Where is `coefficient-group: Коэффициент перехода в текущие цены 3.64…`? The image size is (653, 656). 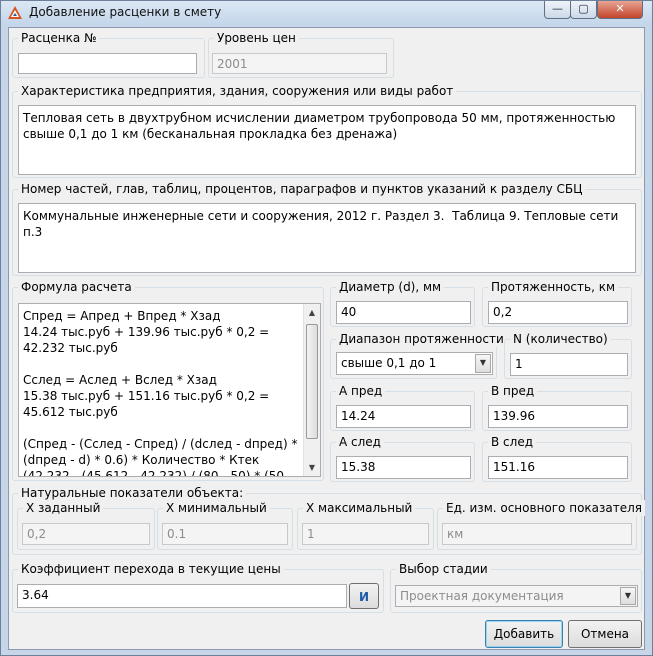 coefficient-group: Коэффициент перехода в текущие цены 3.64… is located at coordinates (198, 587).